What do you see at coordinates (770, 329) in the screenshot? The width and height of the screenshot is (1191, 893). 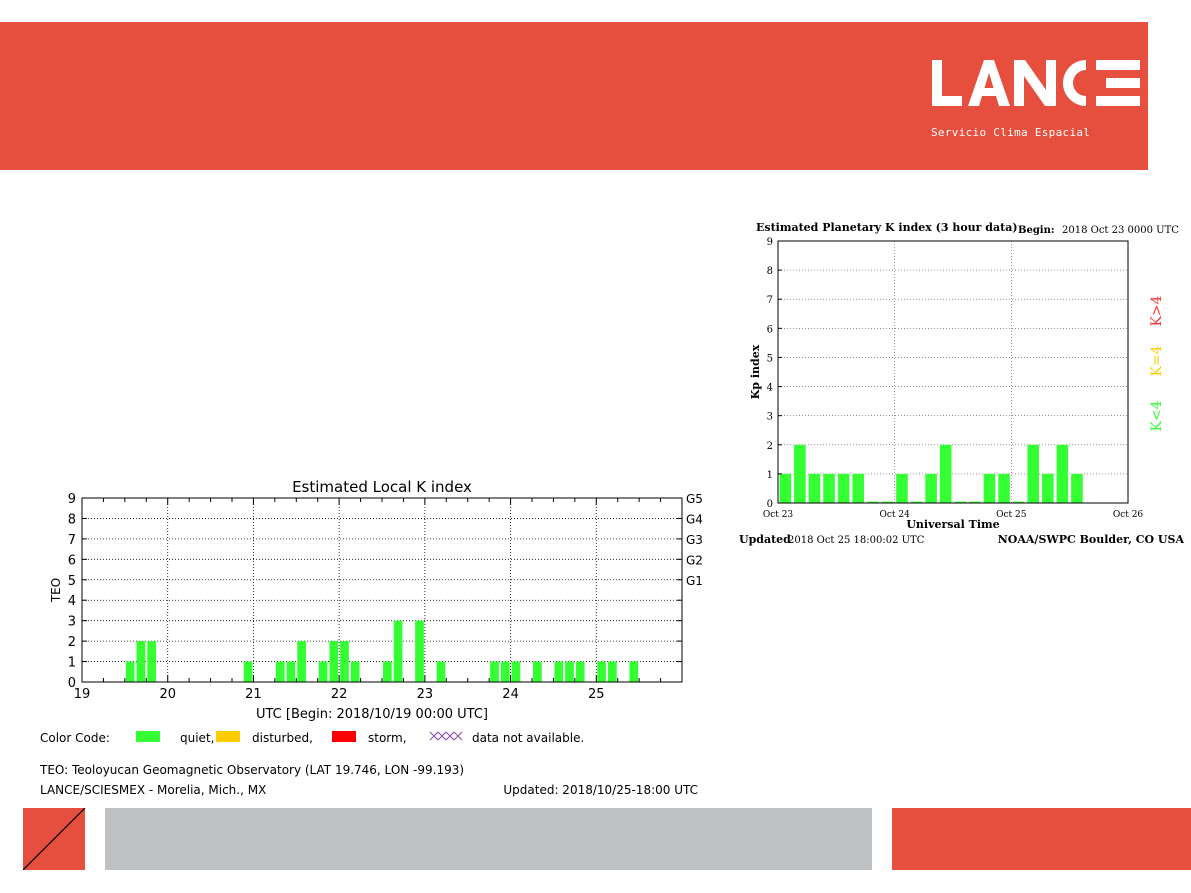 I see `planetary-chart-ytick-label: 6` at bounding box center [770, 329].